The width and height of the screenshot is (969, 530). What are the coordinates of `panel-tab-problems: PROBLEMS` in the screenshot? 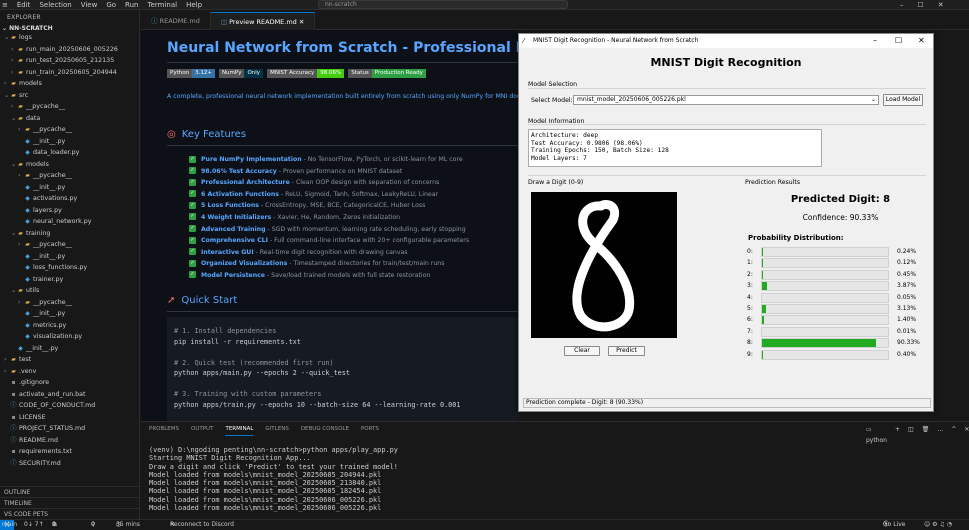 It's located at (164, 430).